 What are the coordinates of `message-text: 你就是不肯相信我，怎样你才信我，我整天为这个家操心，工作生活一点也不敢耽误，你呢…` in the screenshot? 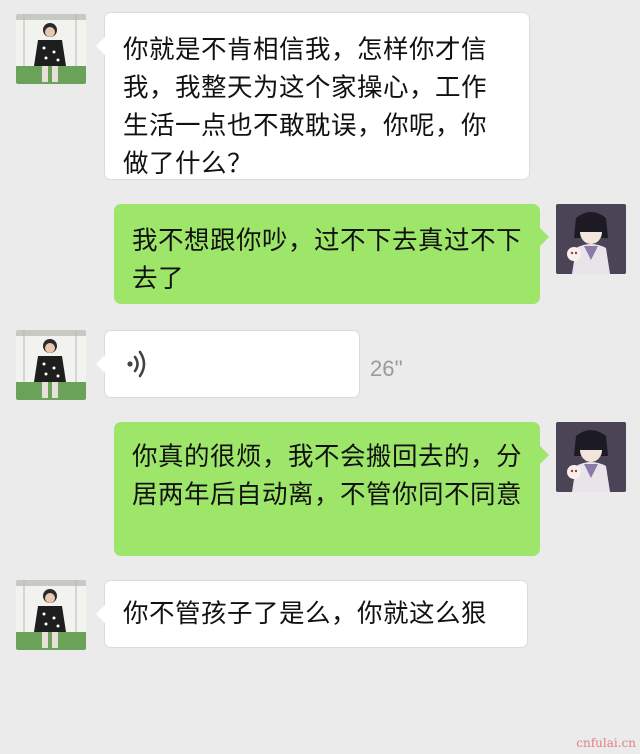 It's located at (305, 107).